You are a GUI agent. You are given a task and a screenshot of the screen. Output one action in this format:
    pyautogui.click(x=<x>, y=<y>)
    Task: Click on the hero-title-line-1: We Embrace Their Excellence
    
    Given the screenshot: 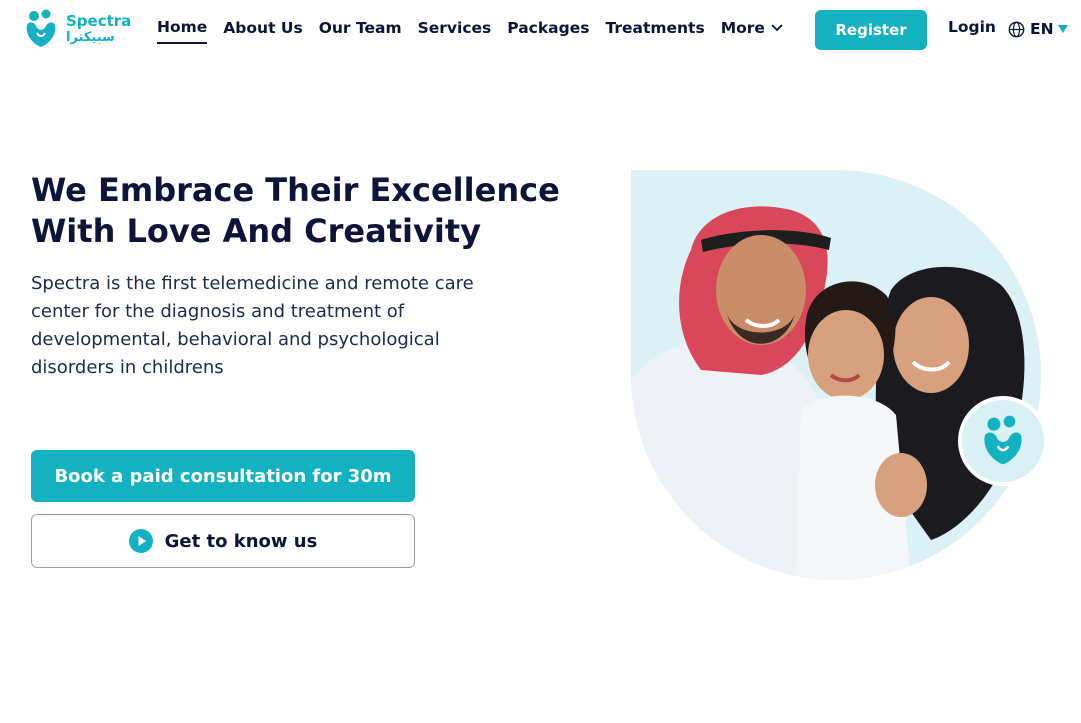 What is the action you would take?
    pyautogui.click(x=295, y=190)
    